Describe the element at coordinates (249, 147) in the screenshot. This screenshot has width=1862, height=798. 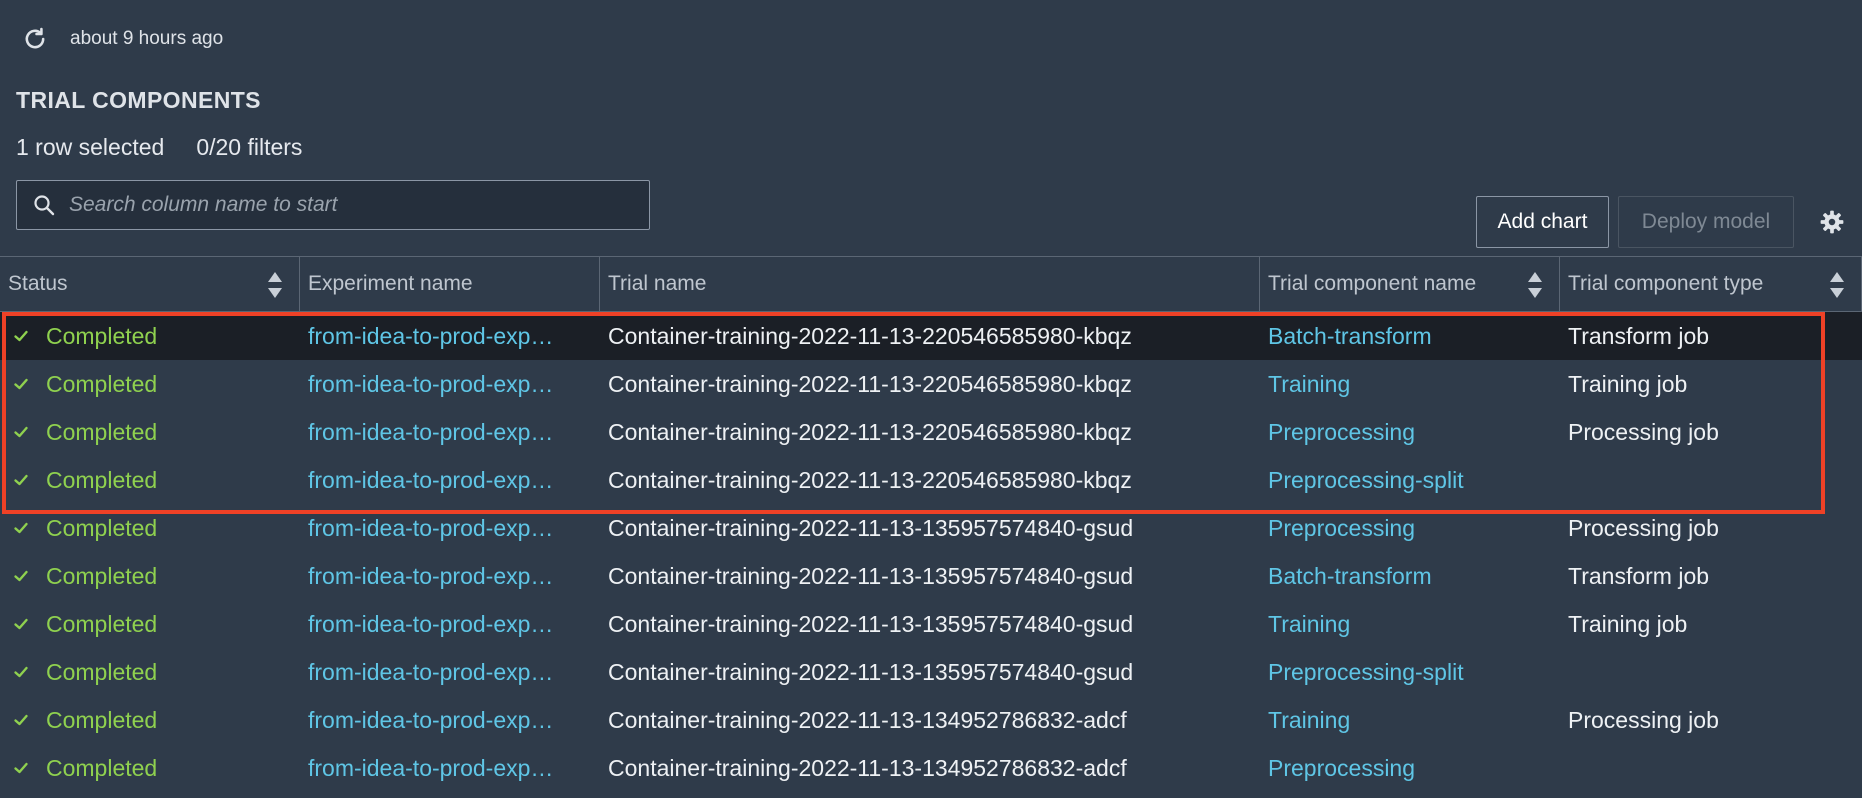
I see `filters-count-text: 0/20 filters` at that location.